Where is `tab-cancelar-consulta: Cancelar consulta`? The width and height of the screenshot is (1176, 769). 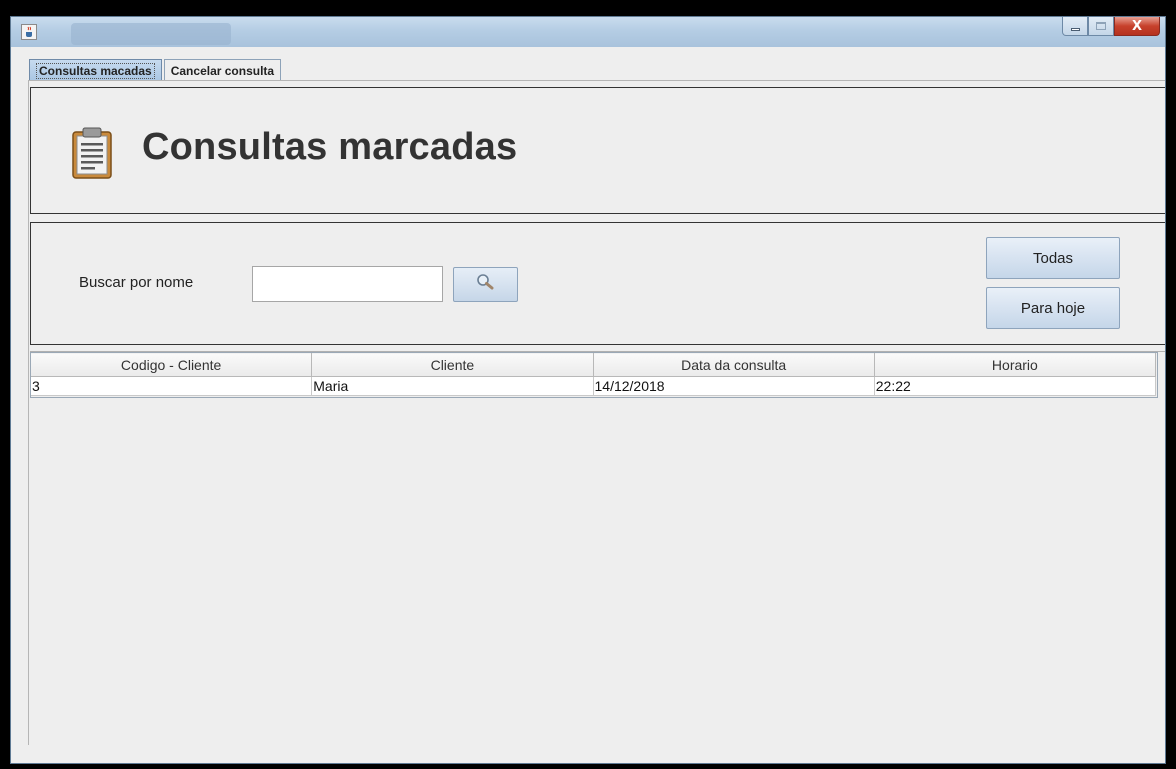 tab-cancelar-consulta: Cancelar consulta is located at coordinates (222, 70).